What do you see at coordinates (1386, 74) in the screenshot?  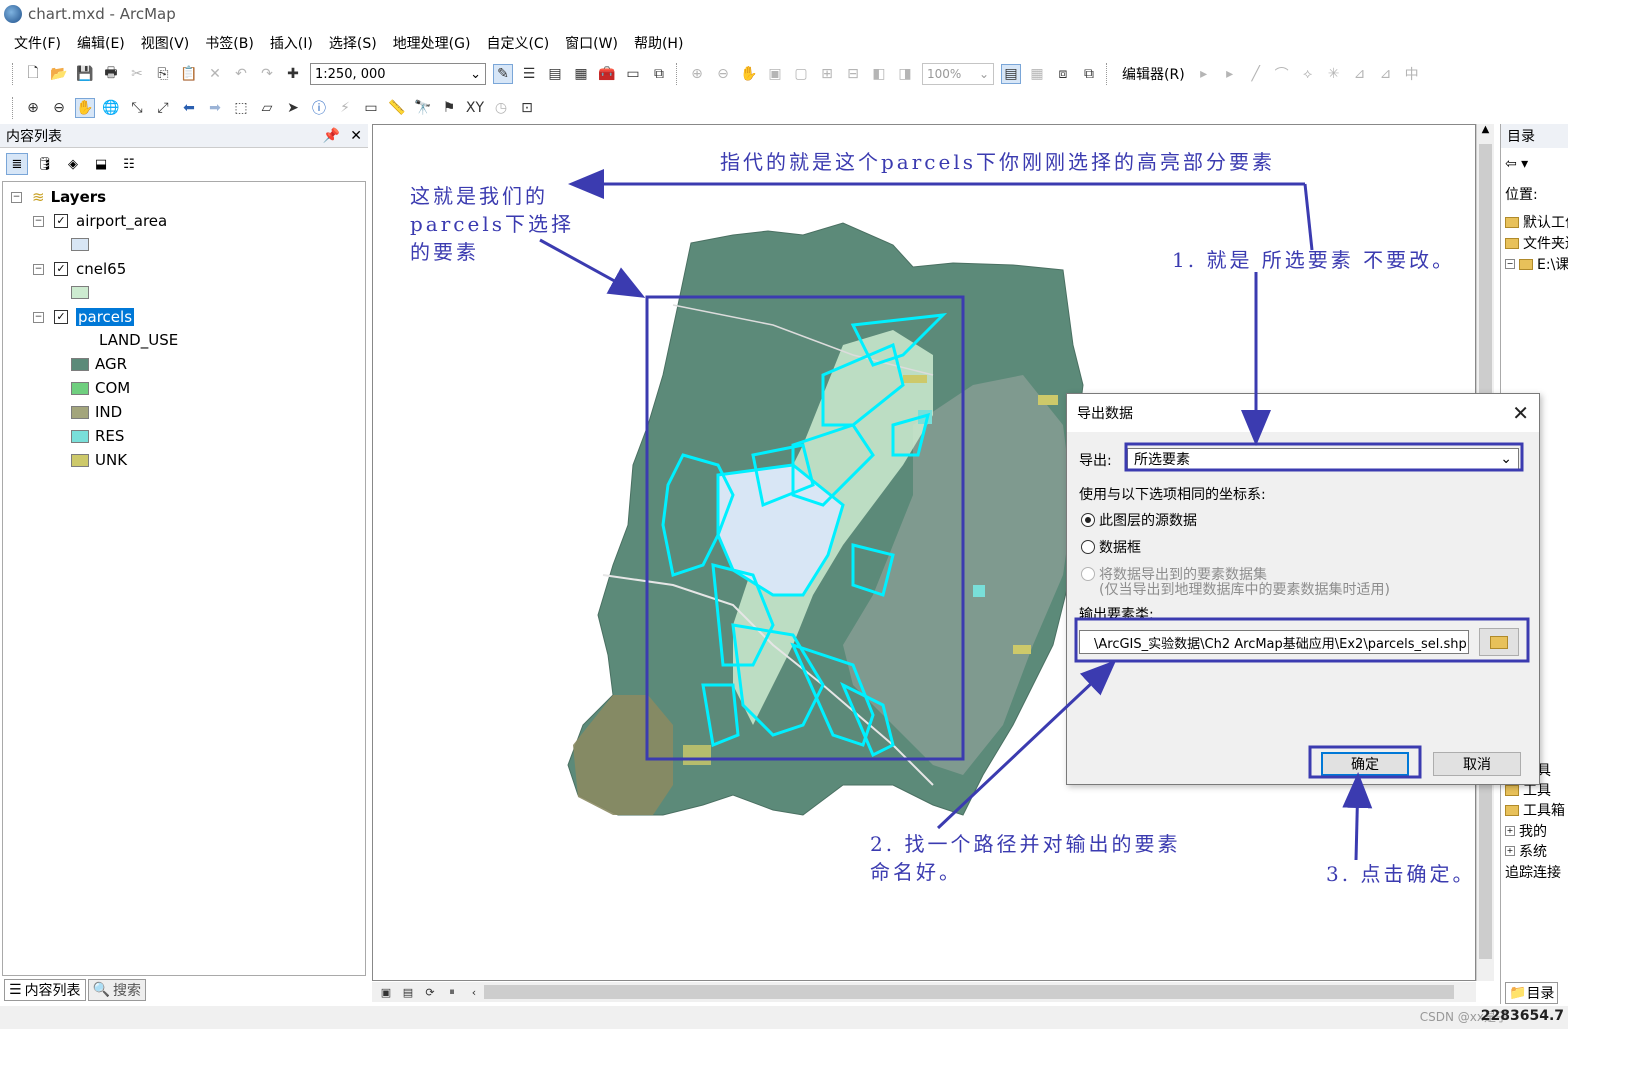 I see `reshape-icon: ⊿` at bounding box center [1386, 74].